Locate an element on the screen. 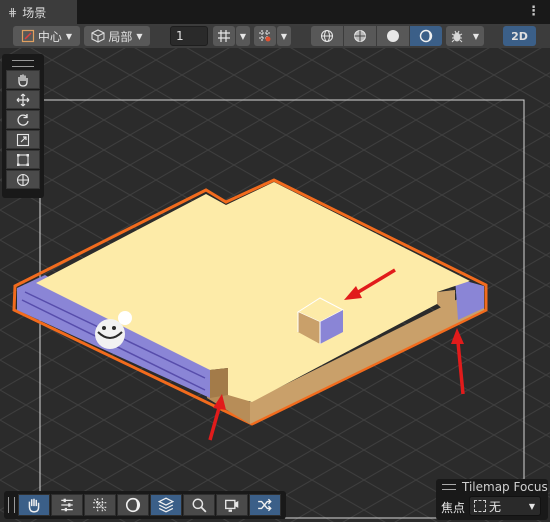 The width and height of the screenshot is (550, 522). transform-tool-button is located at coordinates (23, 179).